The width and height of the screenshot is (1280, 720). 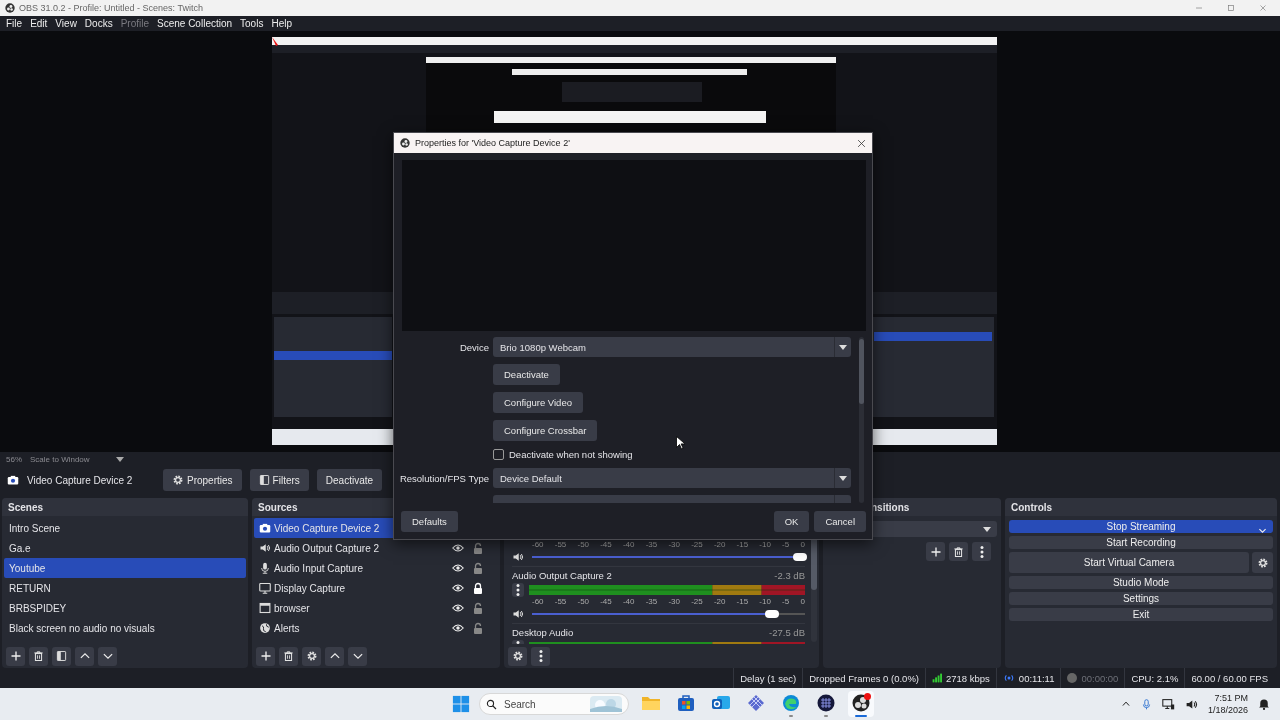 I want to click on toolbar-button: Filters, so click(x=279, y=480).